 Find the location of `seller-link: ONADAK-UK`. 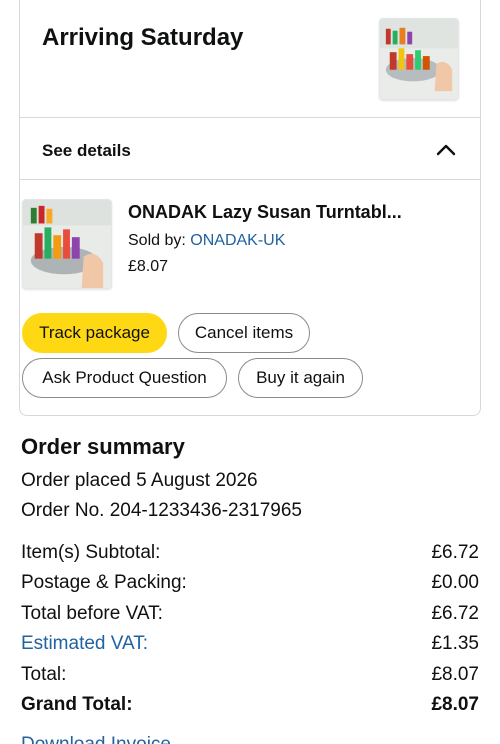

seller-link: ONADAK-UK is located at coordinates (237, 240).